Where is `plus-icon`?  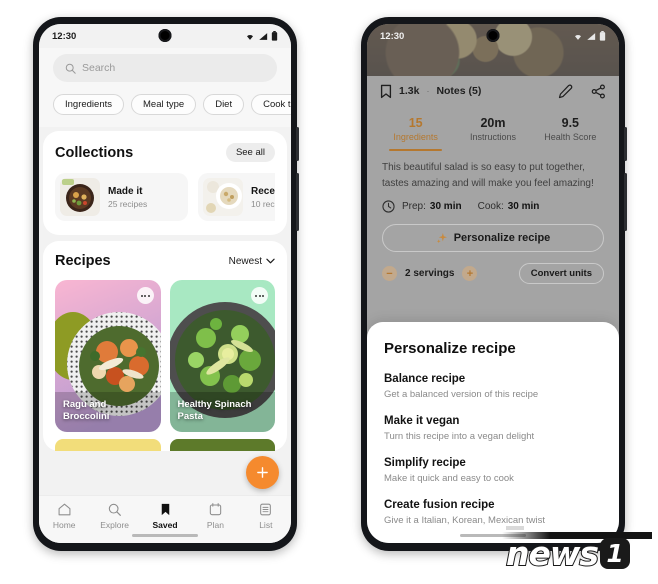
plus-icon is located at coordinates (262, 472).